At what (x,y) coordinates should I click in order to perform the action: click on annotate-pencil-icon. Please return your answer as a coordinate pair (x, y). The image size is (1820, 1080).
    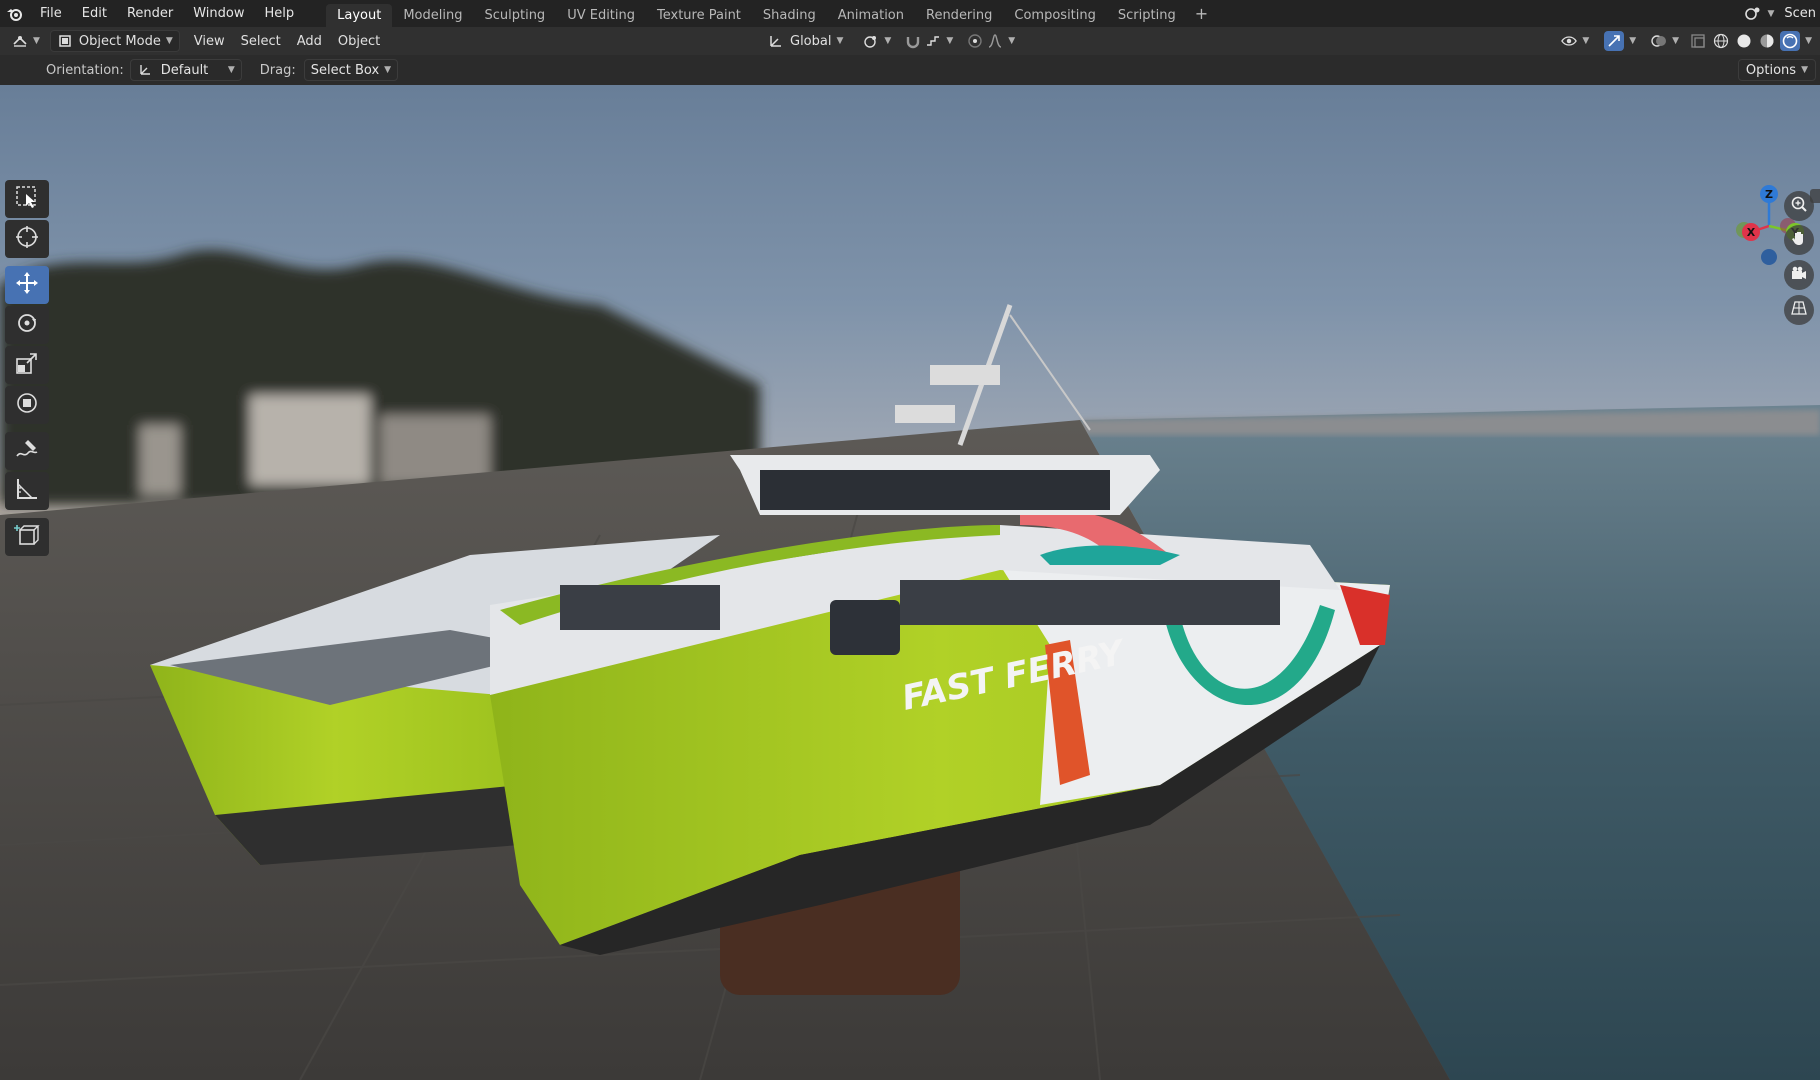
    Looking at the image, I should click on (27, 451).